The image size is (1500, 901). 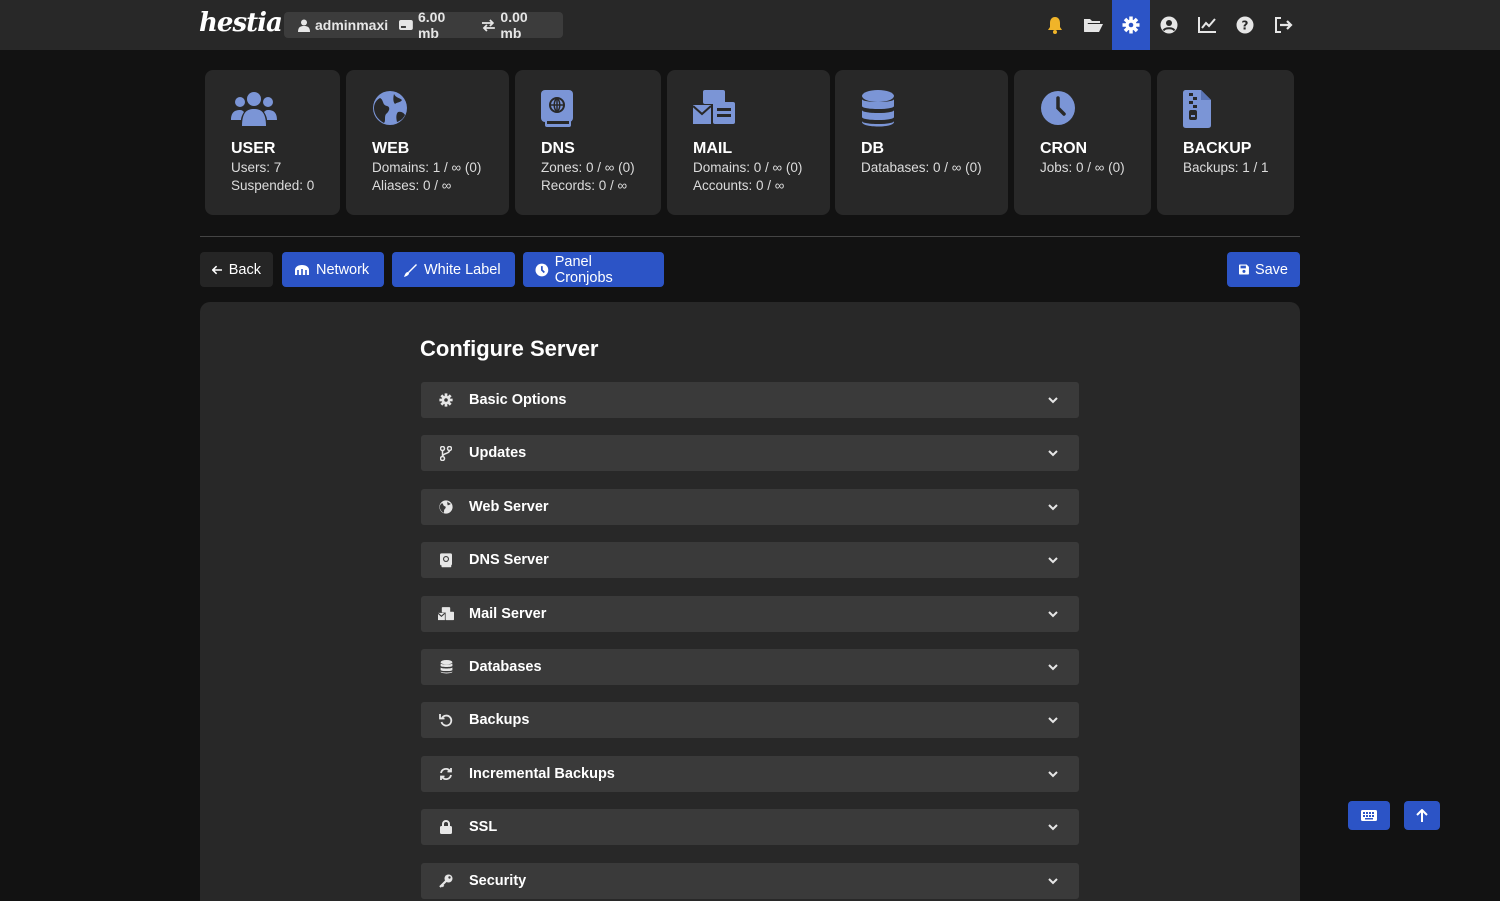 I want to click on section-databases: Databases, so click(x=750, y=667).